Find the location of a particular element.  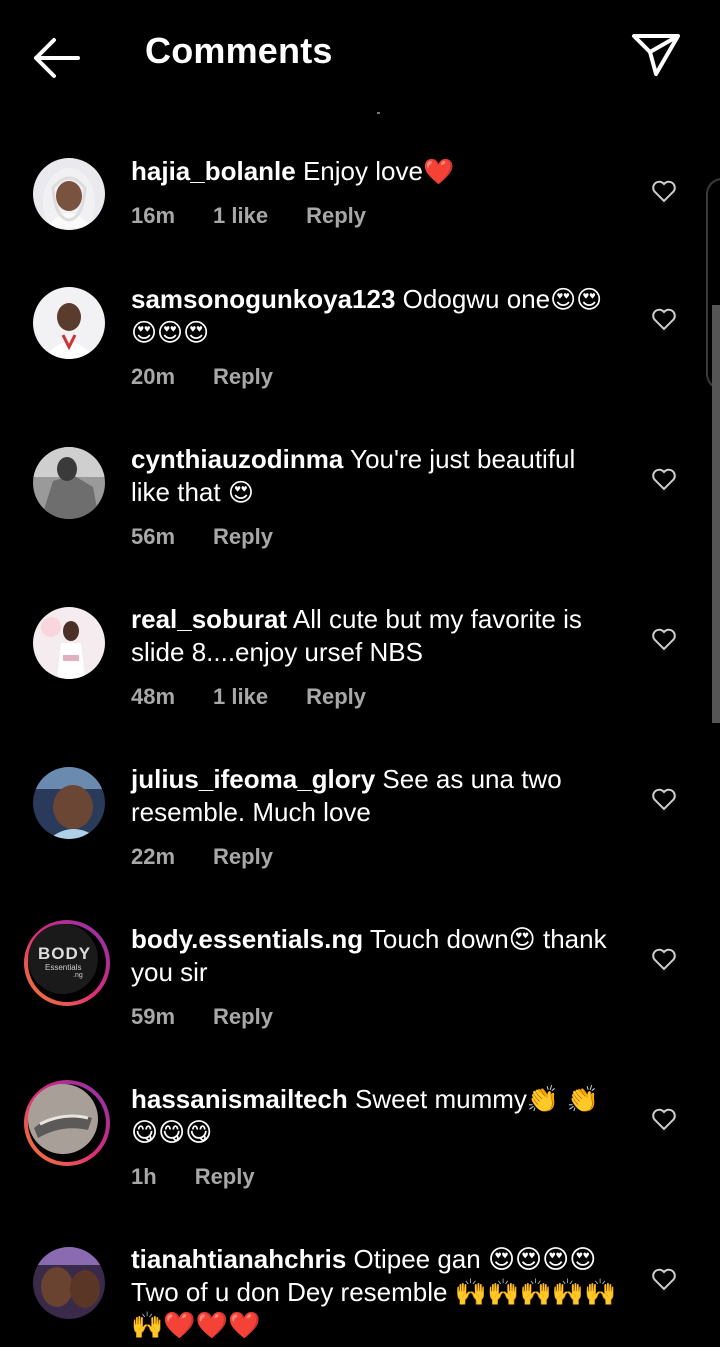

logo-line-3: .ng is located at coordinates (78, 975).